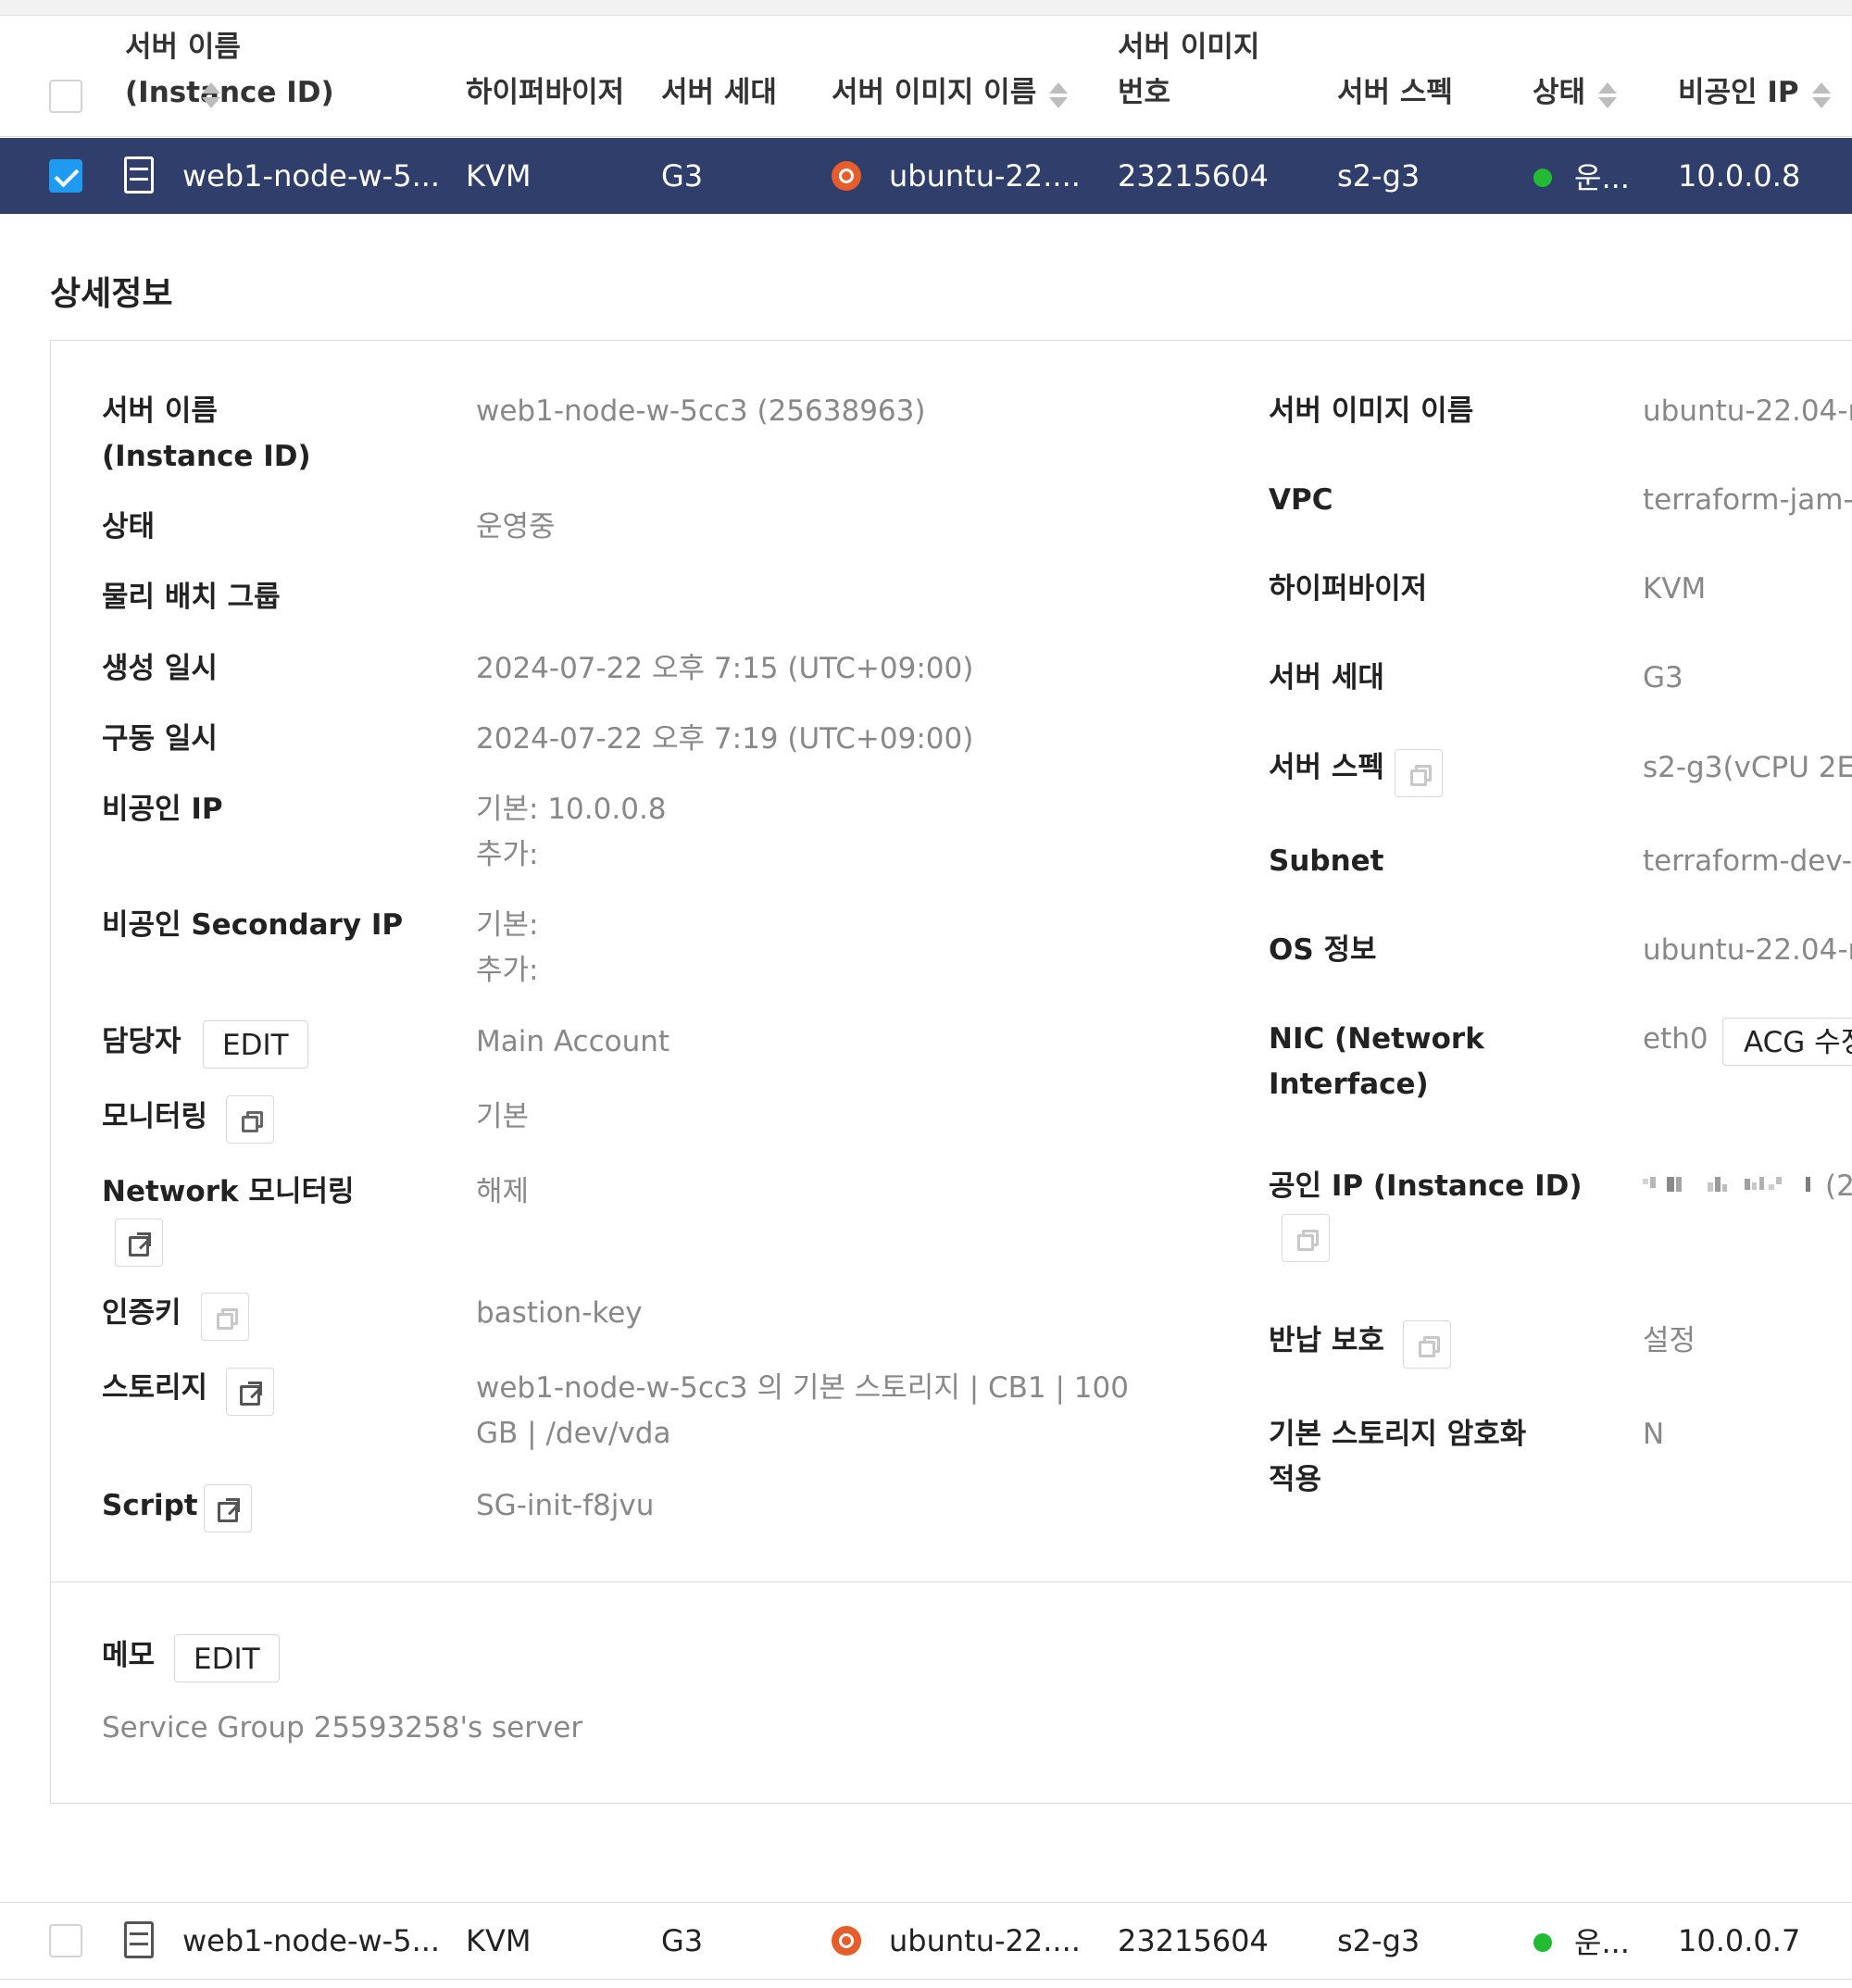 The height and width of the screenshot is (1988, 1852). Describe the element at coordinates (545, 92) in the screenshot. I see `column-header-label: 하이퍼바이저` at that location.